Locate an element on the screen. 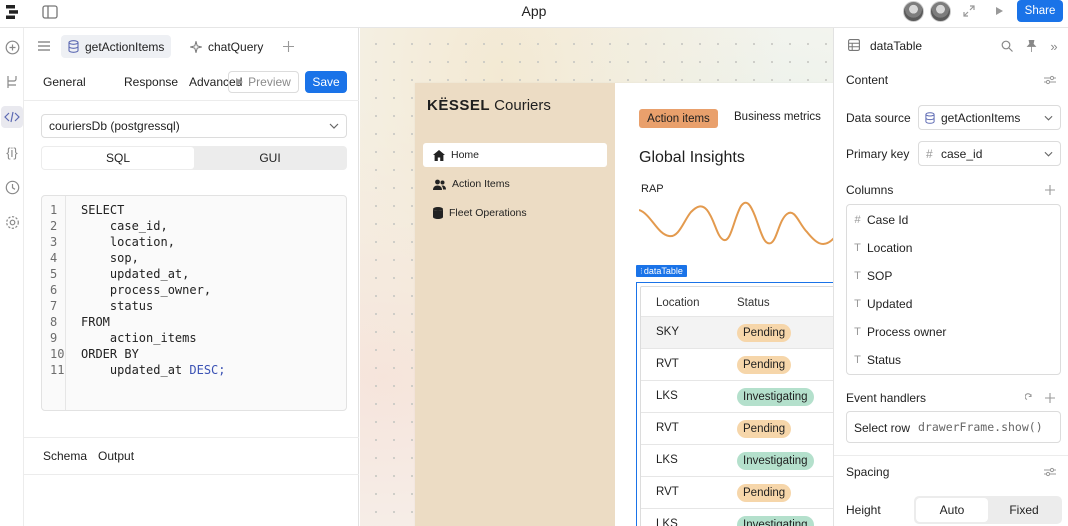 The width and height of the screenshot is (1068, 526). nav-item-fleet-operations: Fleet Operations is located at coordinates (515, 213).